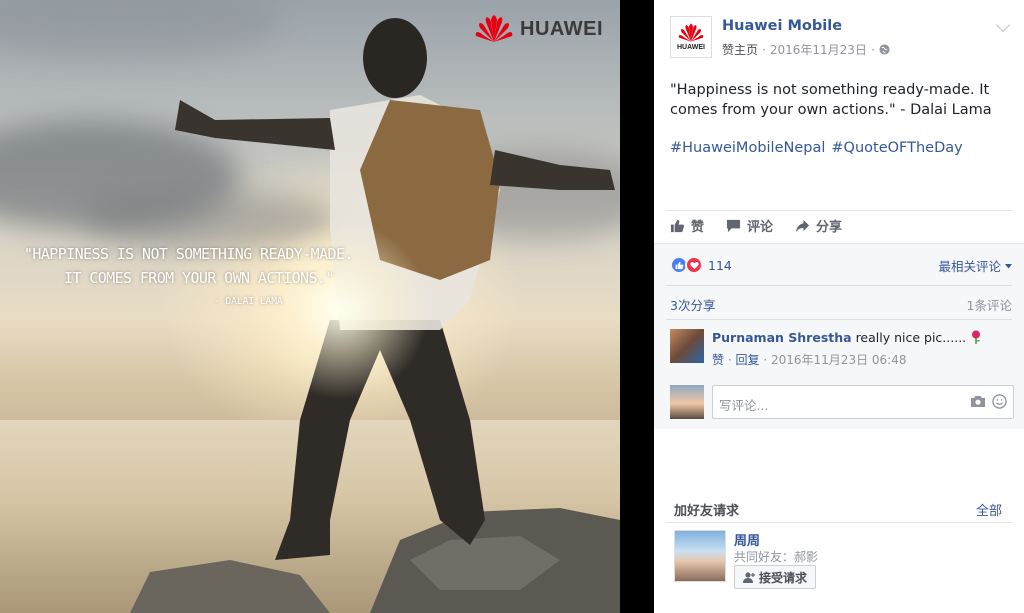  I want to click on huawei-logo: HUAWEI, so click(538, 29).